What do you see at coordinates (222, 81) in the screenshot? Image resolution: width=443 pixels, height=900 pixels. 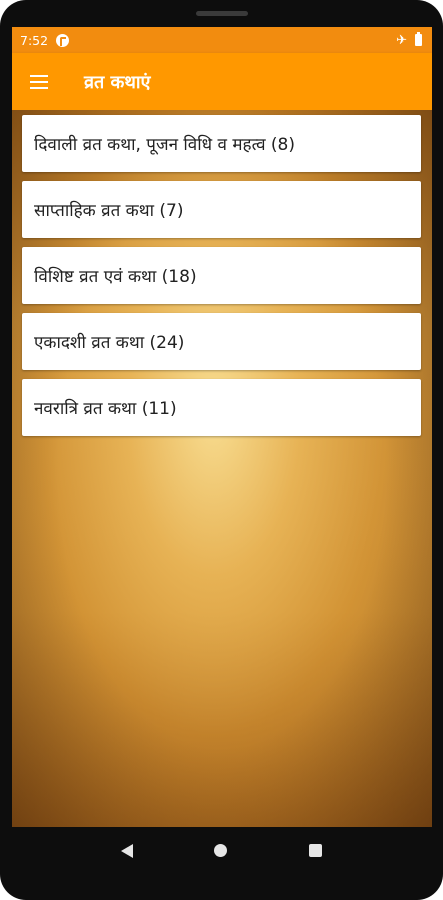 I see `app-bar: व्रत कथाएं` at bounding box center [222, 81].